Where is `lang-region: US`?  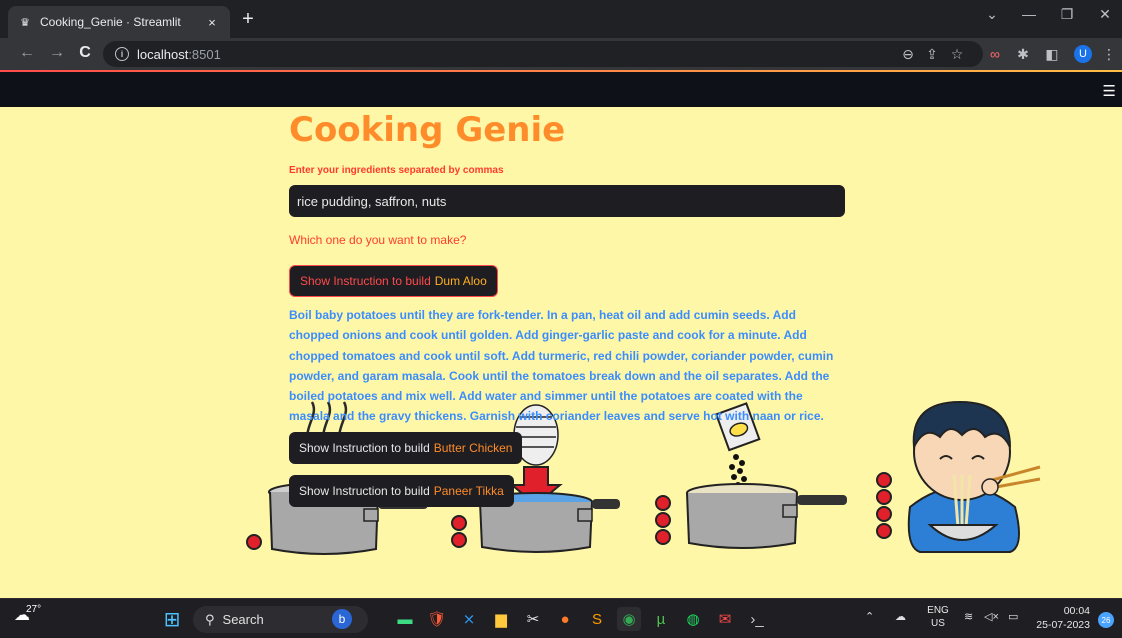 lang-region: US is located at coordinates (938, 623).